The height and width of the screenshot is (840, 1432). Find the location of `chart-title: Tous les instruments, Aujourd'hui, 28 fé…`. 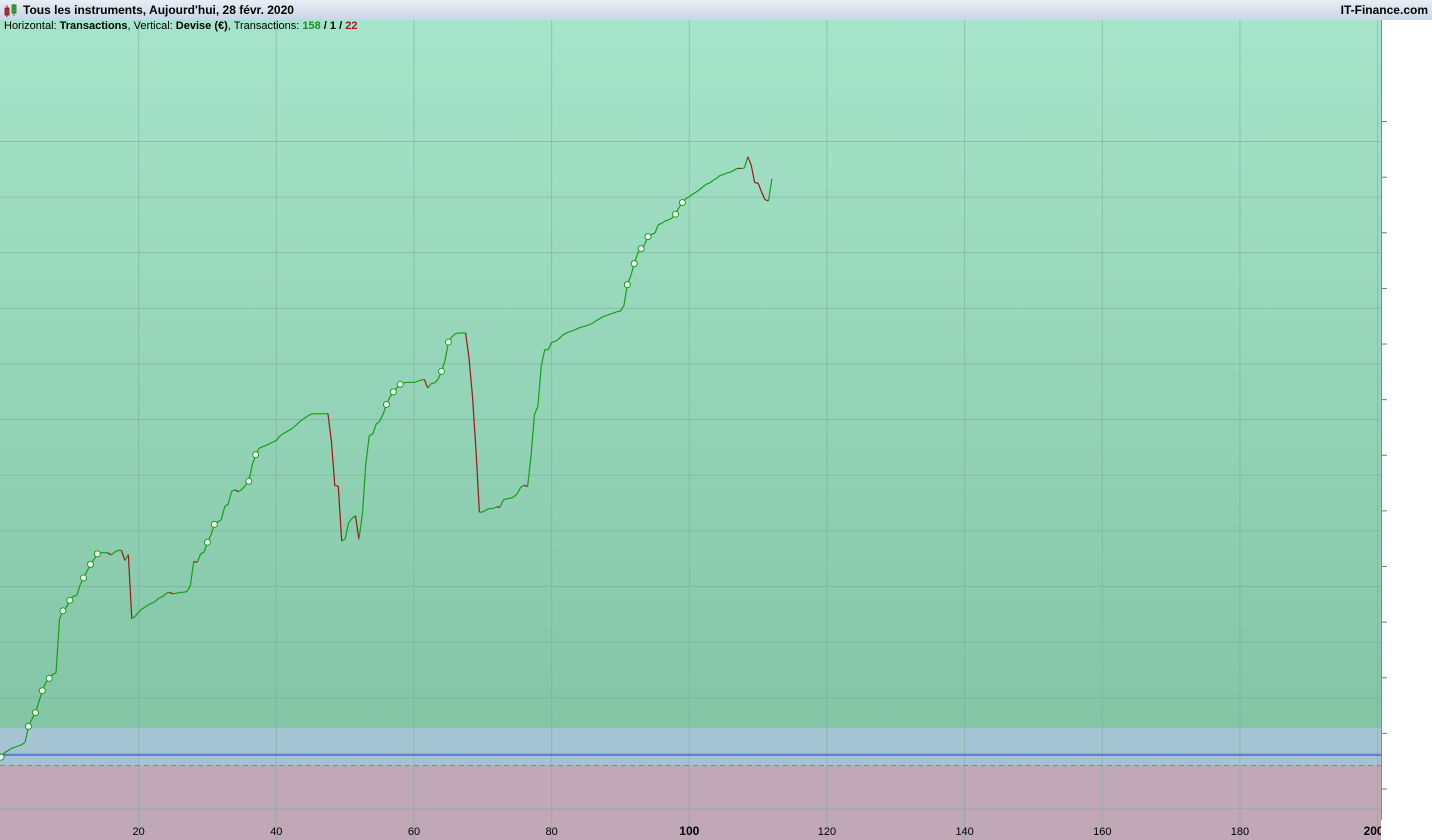

chart-title: Tous les instruments, Aujourd'hui, 28 fé… is located at coordinates (158, 10).